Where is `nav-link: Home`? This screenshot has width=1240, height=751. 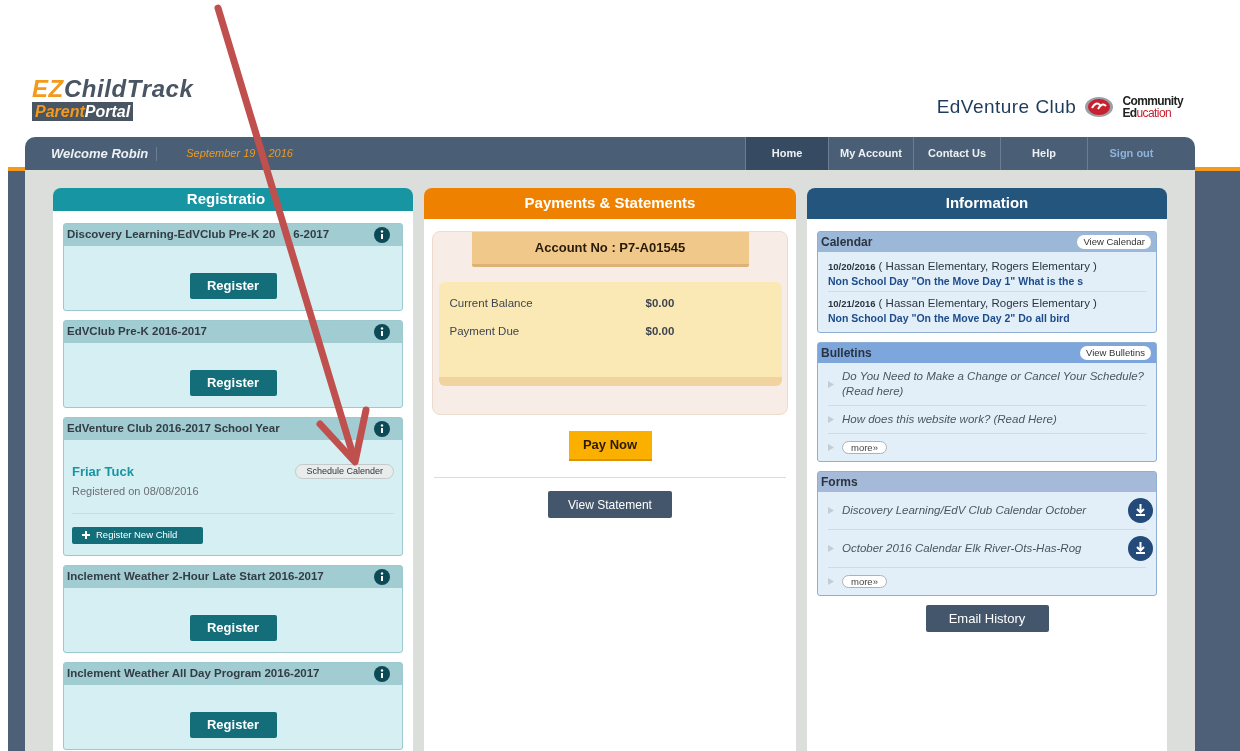
nav-link: Home is located at coordinates (786, 153).